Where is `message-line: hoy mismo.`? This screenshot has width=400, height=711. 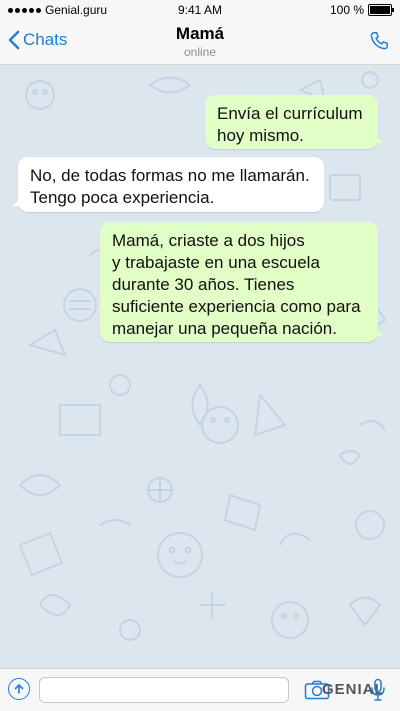 message-line: hoy mismo. is located at coordinates (260, 135).